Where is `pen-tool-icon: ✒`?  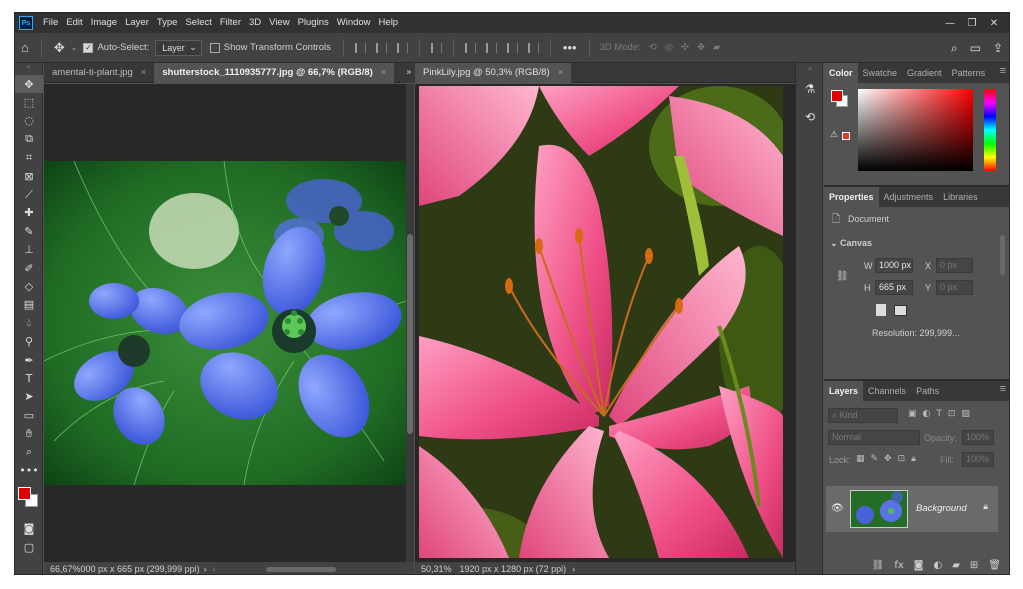
pen-tool-icon: ✒ is located at coordinates (29, 360).